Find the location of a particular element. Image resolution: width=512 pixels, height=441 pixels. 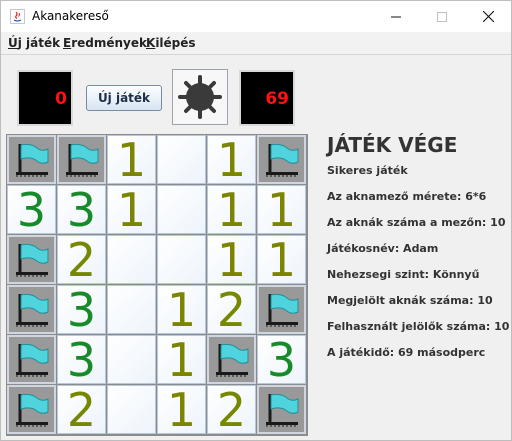

close-button is located at coordinates (488, 16).